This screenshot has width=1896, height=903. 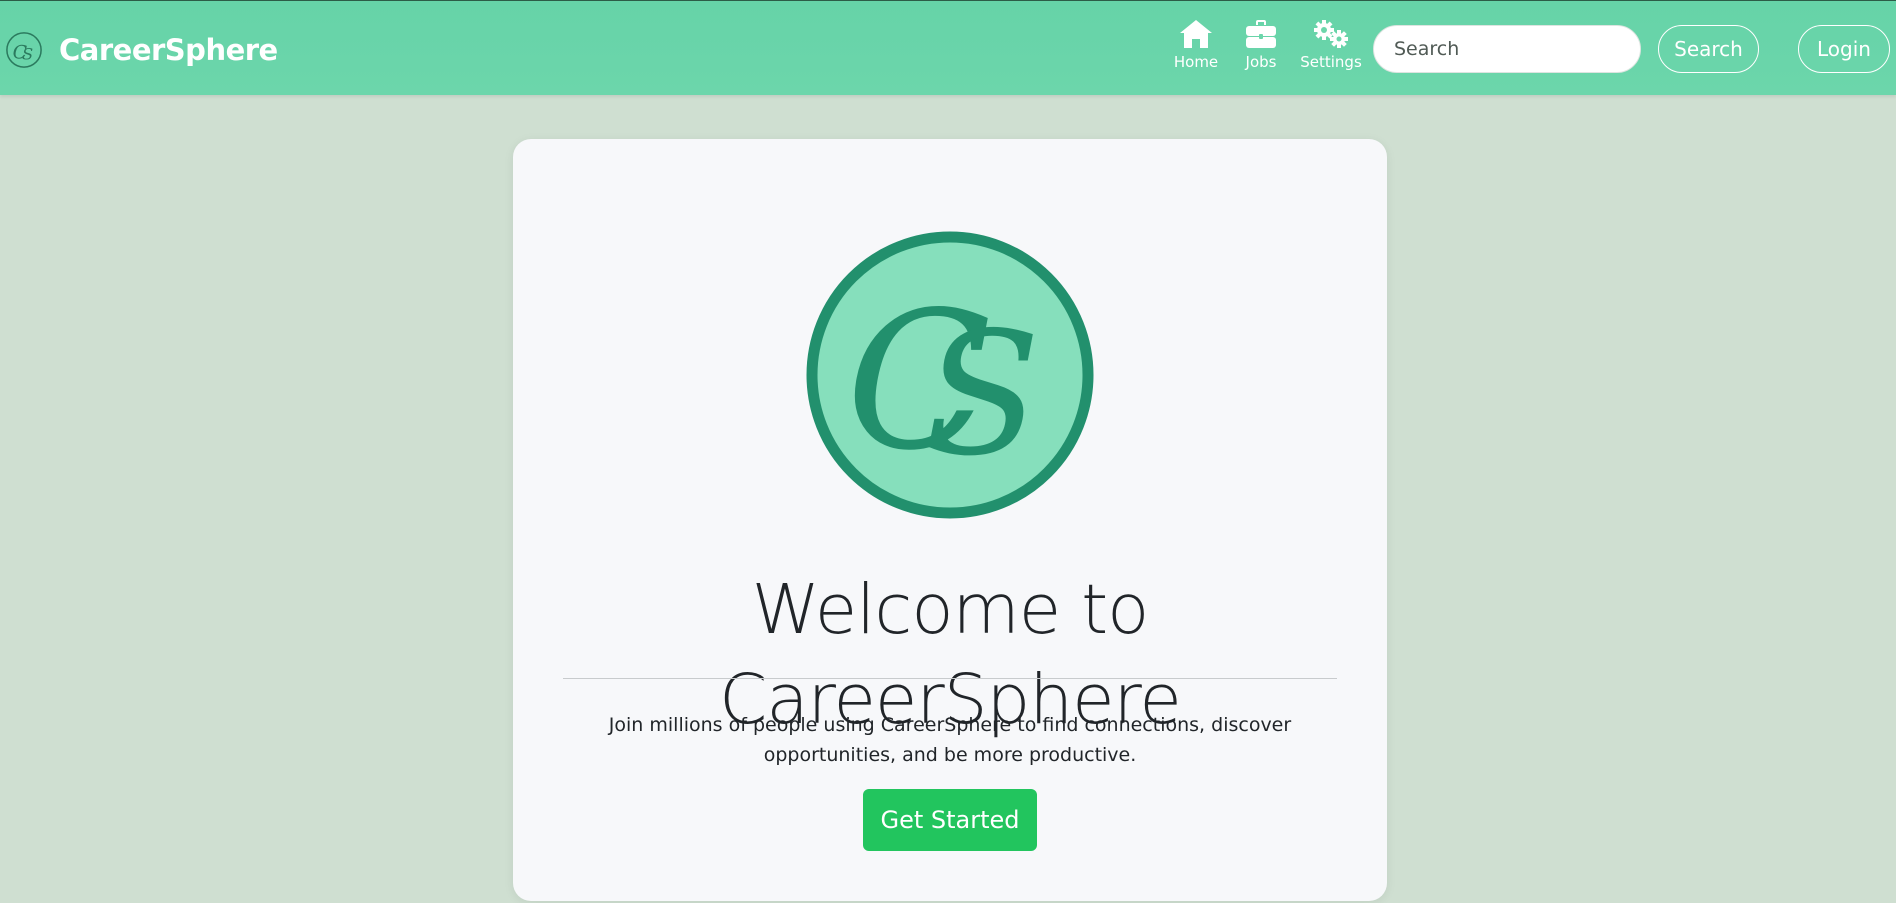 What do you see at coordinates (1331, 49) in the screenshot?
I see `nav-settings: Settings` at bounding box center [1331, 49].